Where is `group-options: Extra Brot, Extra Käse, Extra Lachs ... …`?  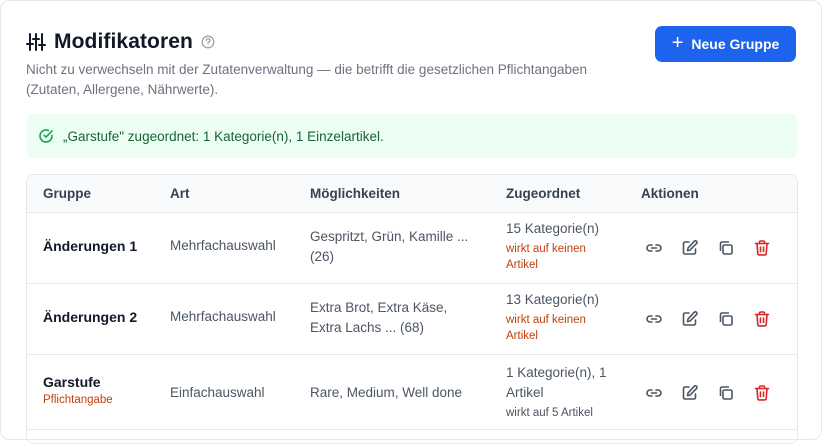
group-options: Extra Brot, Extra Käse, Extra Lachs ... … is located at coordinates (379, 317).